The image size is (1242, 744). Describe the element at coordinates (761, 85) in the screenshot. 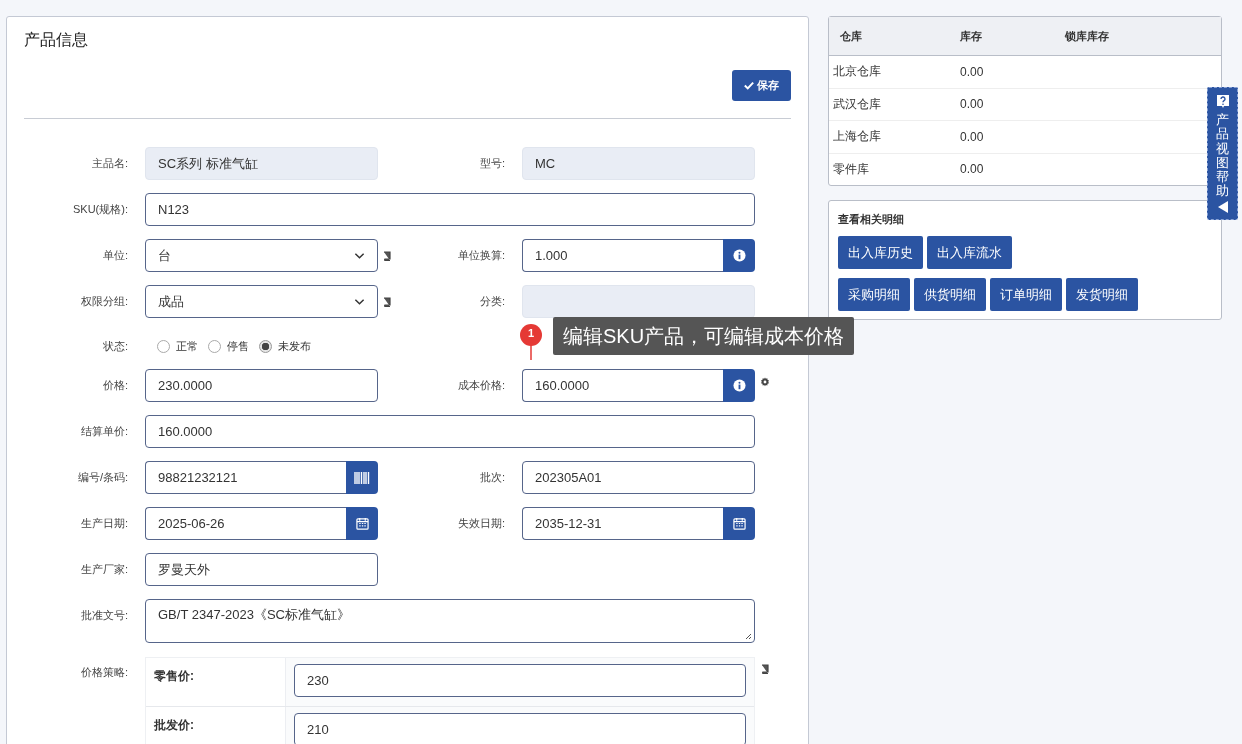

I see `save-button: 保存` at that location.